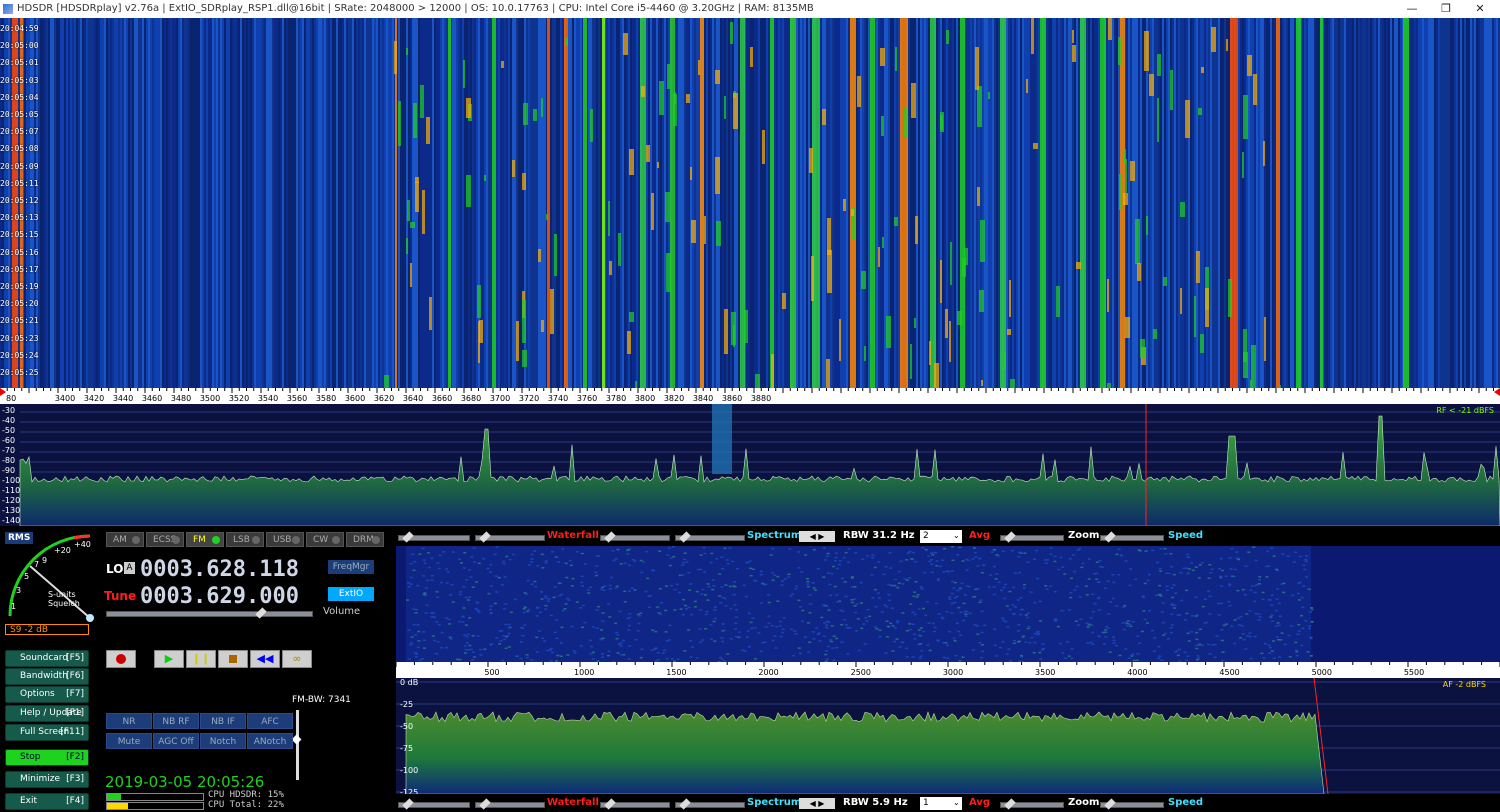 This screenshot has width=1500, height=812. Describe the element at coordinates (47, 732) in the screenshot. I see `full-screen-button: Full Screen [F11]` at that location.